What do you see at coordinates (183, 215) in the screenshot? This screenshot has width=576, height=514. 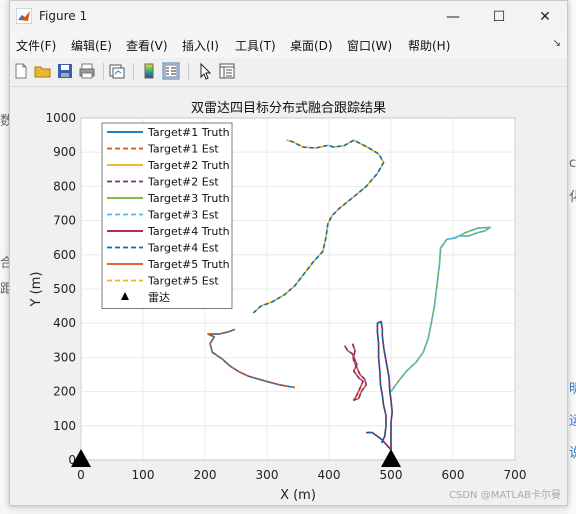 I see `legend-entry-label: Target#3 Est` at bounding box center [183, 215].